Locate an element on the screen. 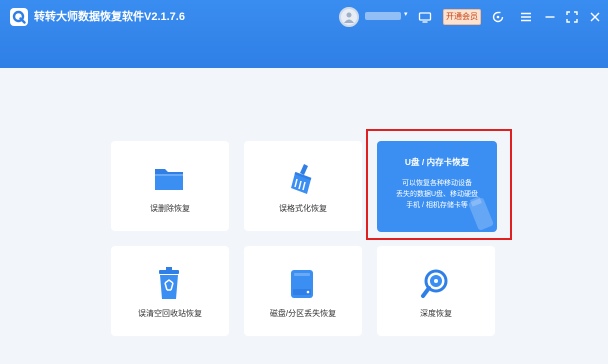 Image resolution: width=608 pixels, height=364 pixels. card-deep-recovery: 深度恢复 is located at coordinates (436, 291).